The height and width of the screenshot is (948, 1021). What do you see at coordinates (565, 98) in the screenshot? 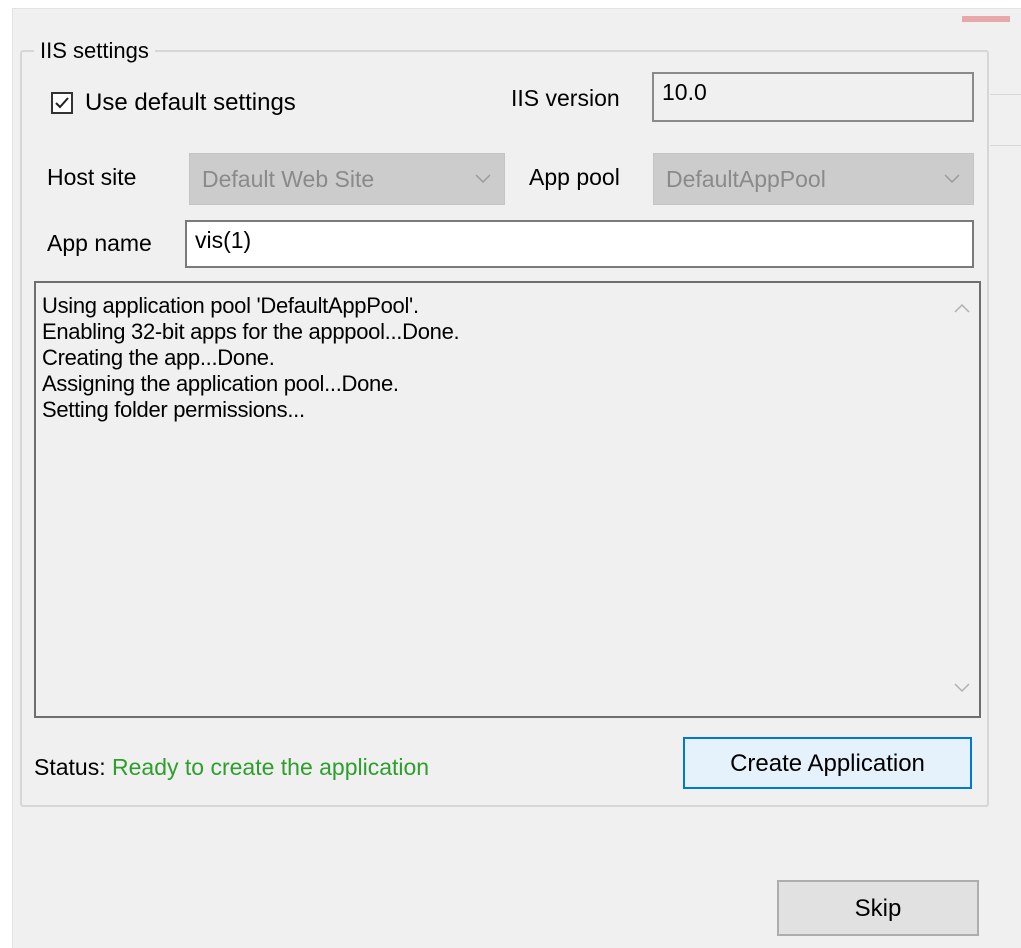
I see `iis-version-label: IIS version` at bounding box center [565, 98].